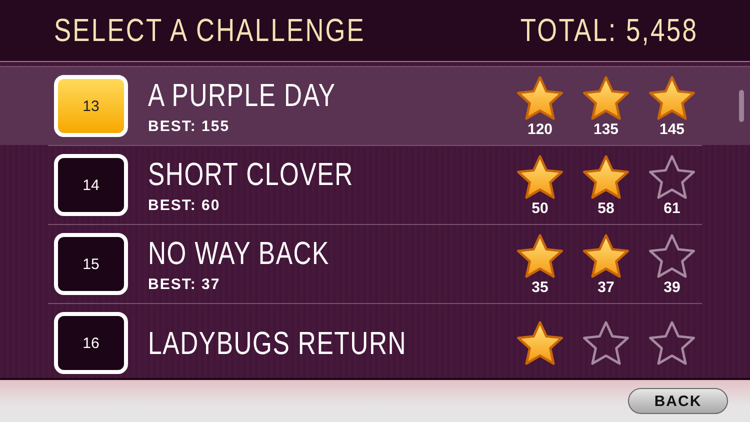 The width and height of the screenshot is (750, 422). Describe the element at coordinates (540, 129) in the screenshot. I see `star-threshold: 120` at that location.